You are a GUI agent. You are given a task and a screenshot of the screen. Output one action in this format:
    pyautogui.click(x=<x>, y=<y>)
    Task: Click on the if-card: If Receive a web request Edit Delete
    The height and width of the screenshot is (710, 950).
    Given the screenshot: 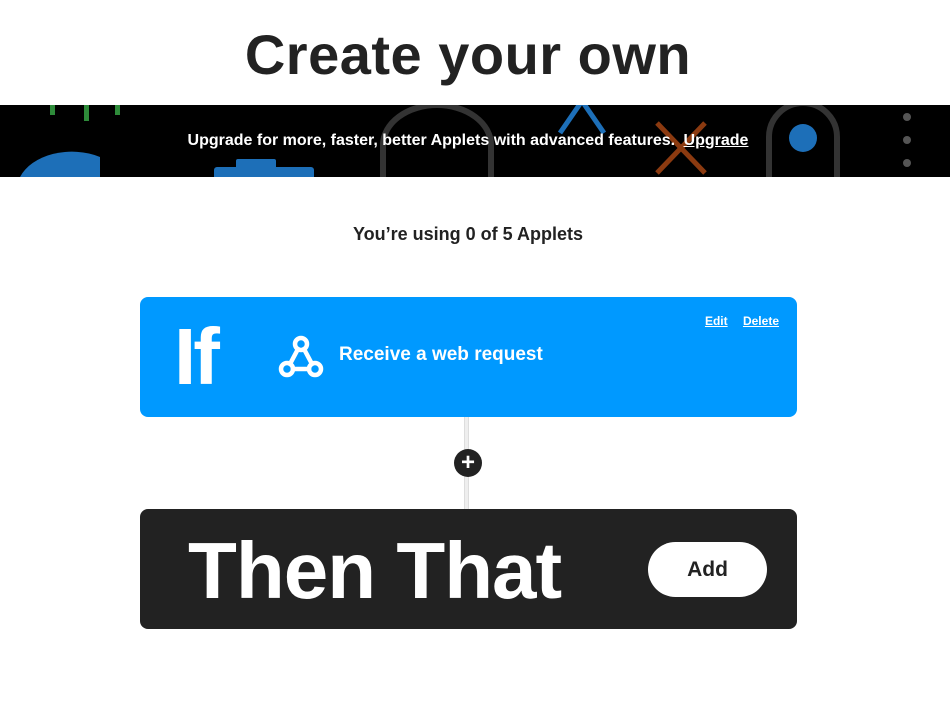 What is the action you would take?
    pyautogui.click(x=468, y=357)
    